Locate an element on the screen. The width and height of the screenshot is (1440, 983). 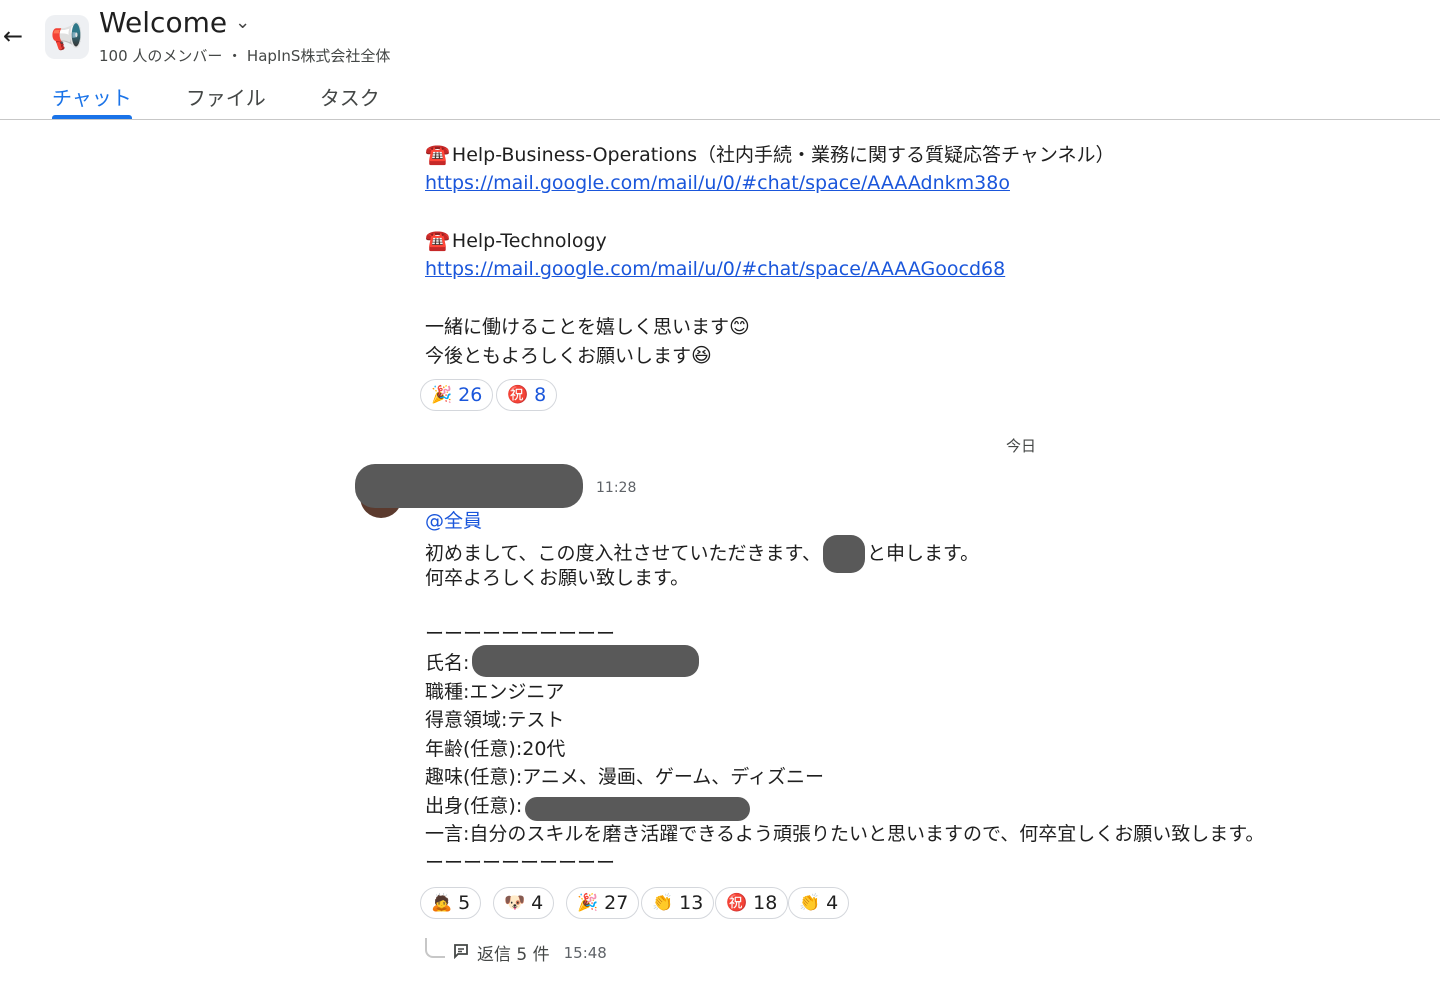
intro-text: 初めまして、この度入社させていただきます、 is located at coordinates (623, 553).